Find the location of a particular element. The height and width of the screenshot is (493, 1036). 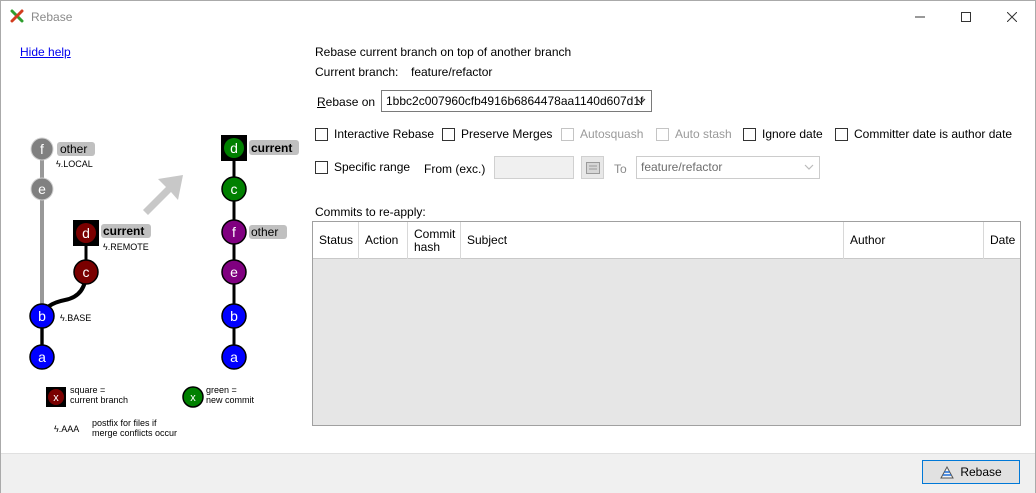

git-extensions-icon is located at coordinates (17, 16).